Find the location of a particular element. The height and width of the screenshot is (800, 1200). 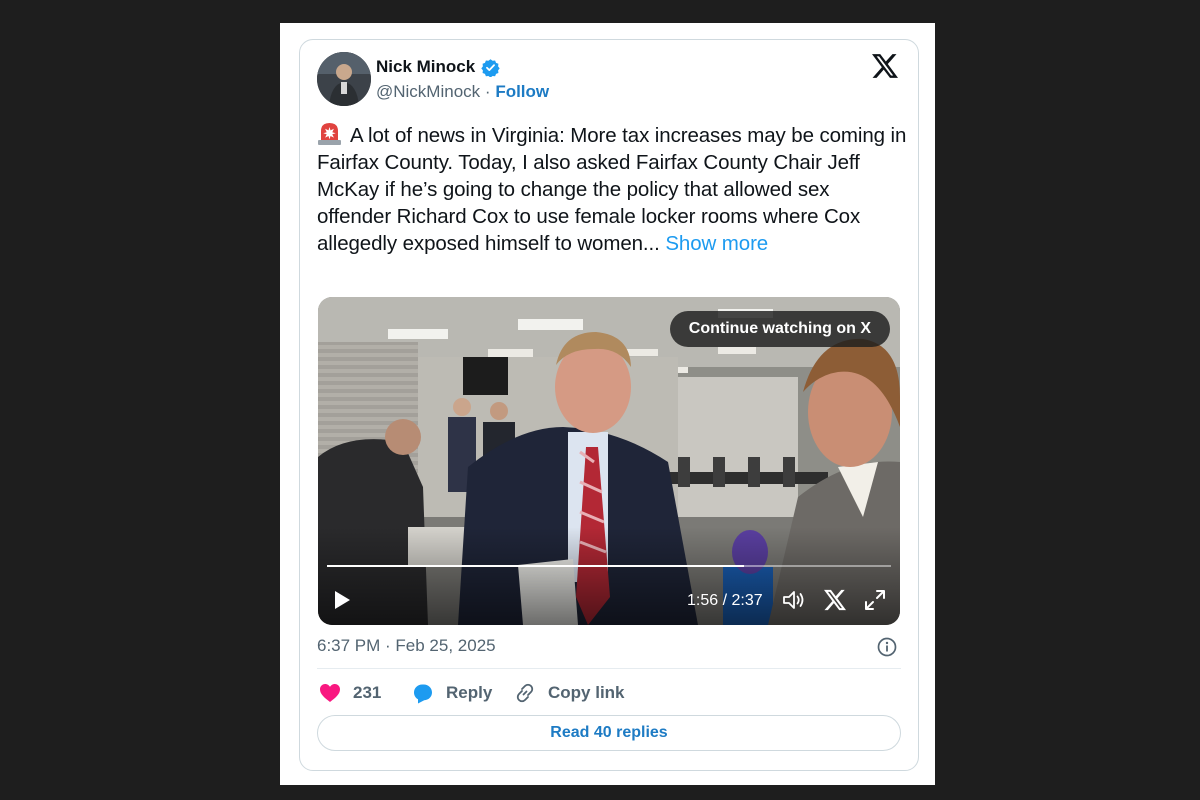

info-icon is located at coordinates (887, 647).